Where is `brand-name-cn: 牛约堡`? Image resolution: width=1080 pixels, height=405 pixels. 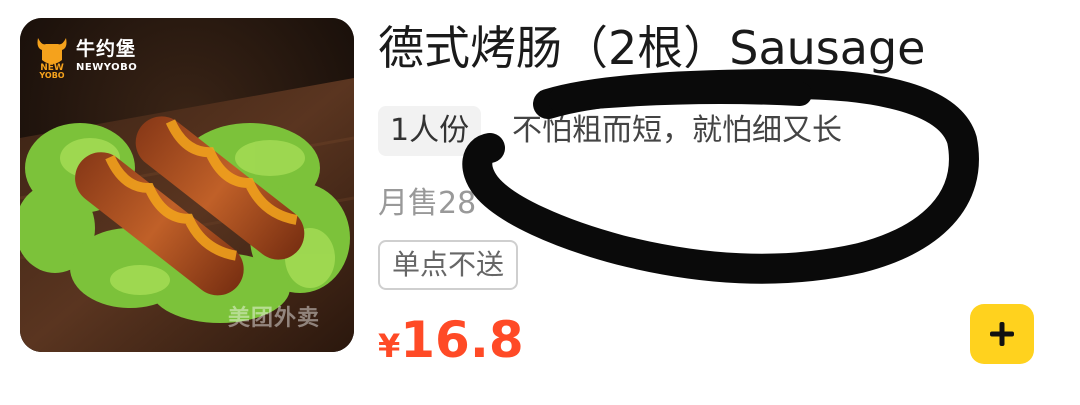 brand-name-cn: 牛约堡 is located at coordinates (106, 48).